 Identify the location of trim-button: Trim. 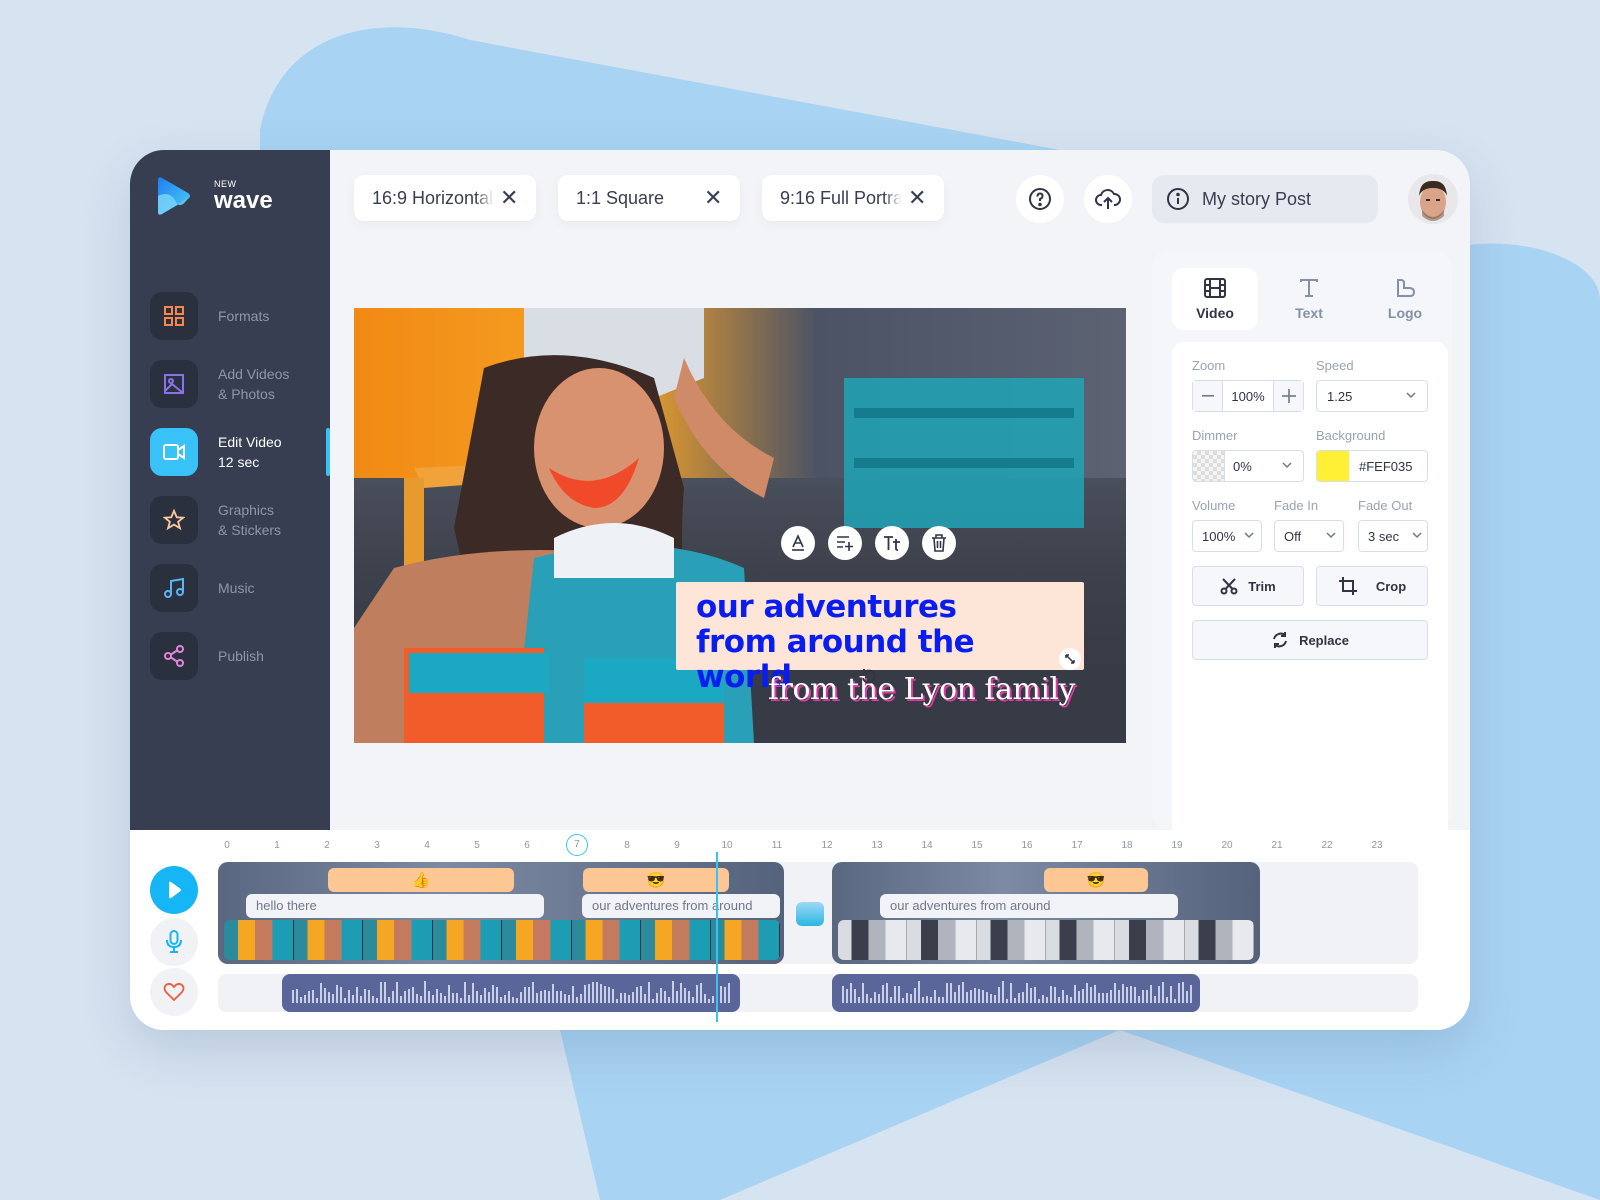
(1248, 586).